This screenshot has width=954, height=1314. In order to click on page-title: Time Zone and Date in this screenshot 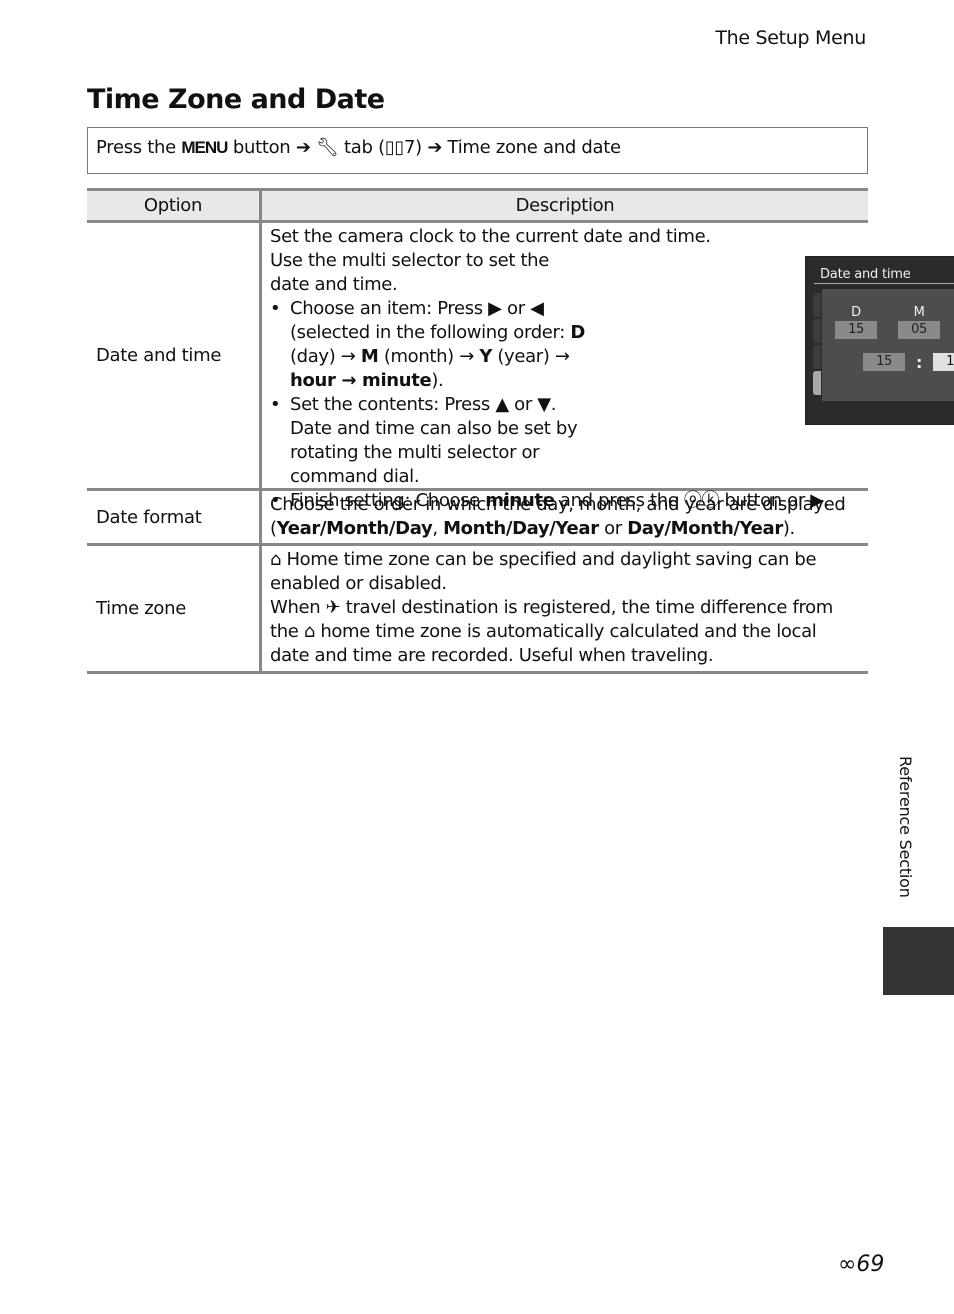, I will do `click(236, 99)`.